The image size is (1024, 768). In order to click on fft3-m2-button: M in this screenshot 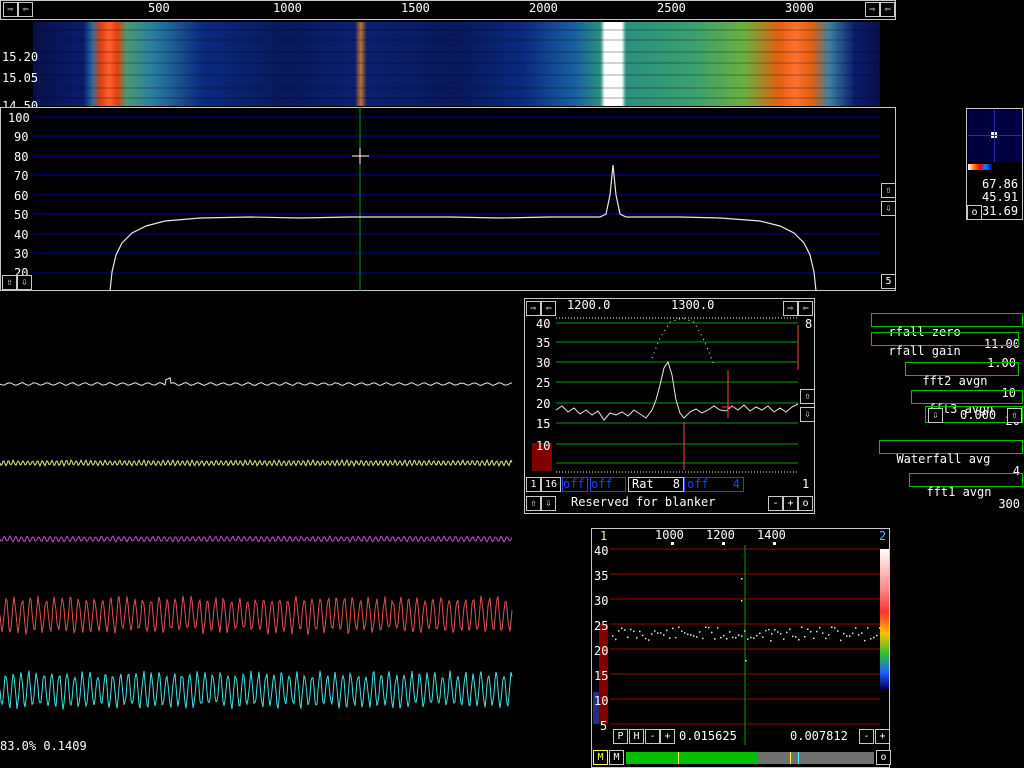, I will do `click(616, 757)`.